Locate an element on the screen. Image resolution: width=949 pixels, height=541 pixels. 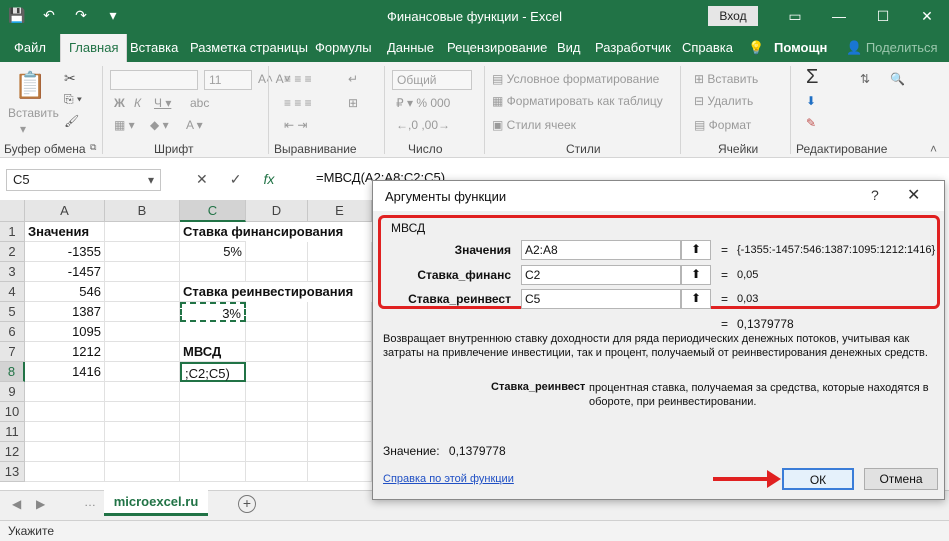
row-header: 4 is located at coordinates (12, 292).